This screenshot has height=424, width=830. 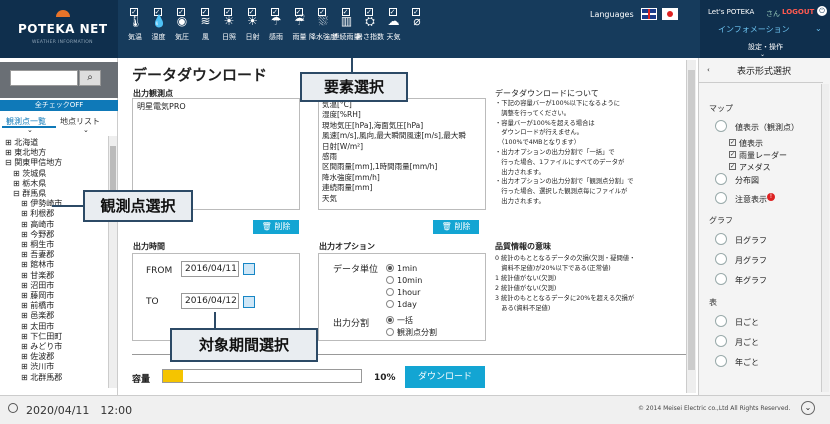 I want to click on tree-item: ⊞ 佐波郡, so click(x=33, y=357).